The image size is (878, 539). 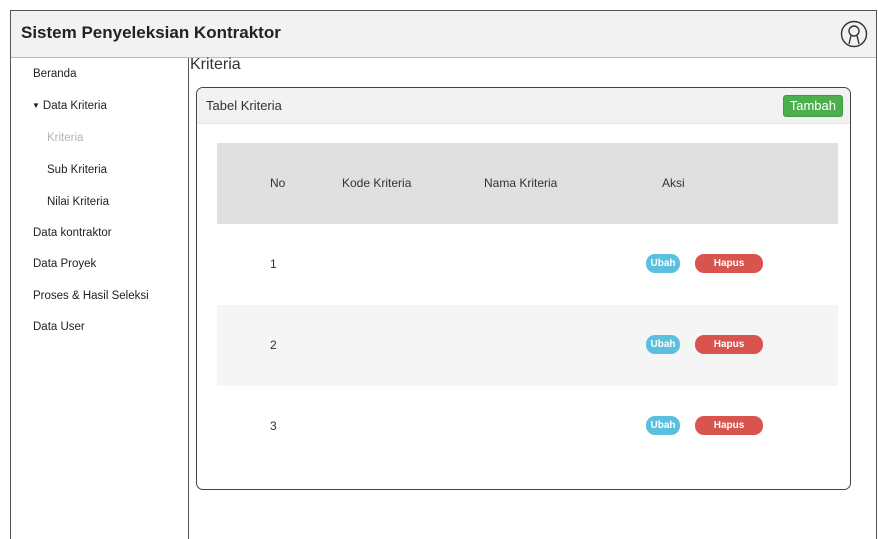 I want to click on sidebar-item-label: Data Proyek, so click(x=65, y=264).